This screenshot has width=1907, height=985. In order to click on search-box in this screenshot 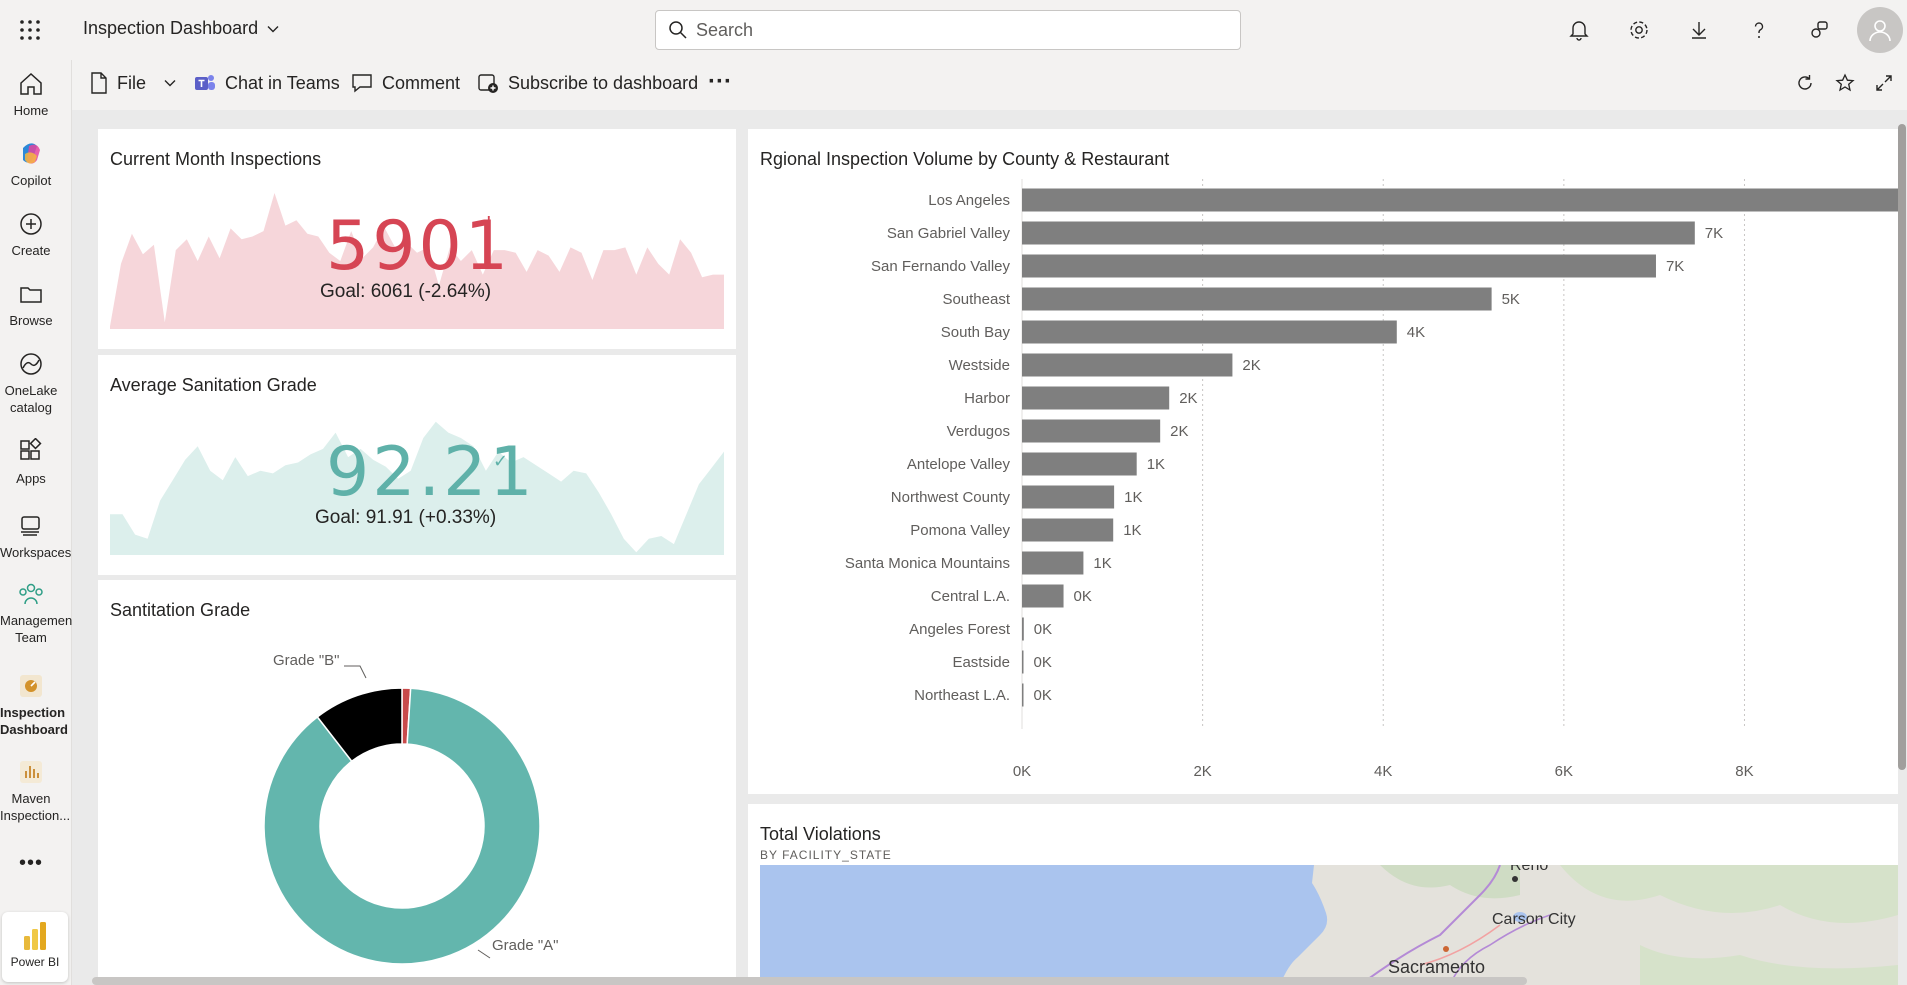, I will do `click(948, 30)`.